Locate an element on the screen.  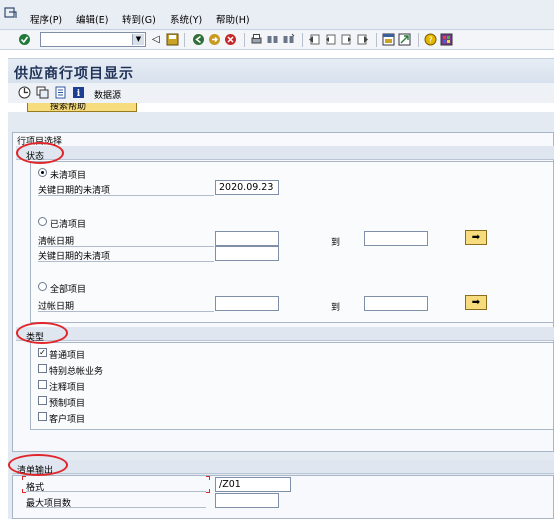
clearing-date-to-input is located at coordinates (396, 238).